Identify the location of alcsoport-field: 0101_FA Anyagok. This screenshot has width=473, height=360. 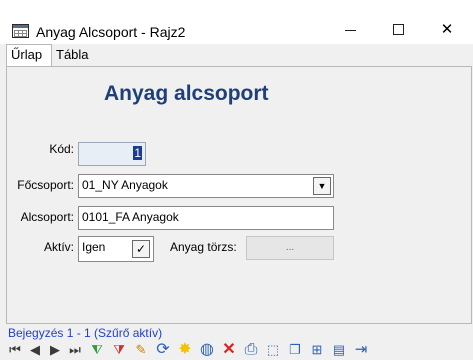
(206, 218).